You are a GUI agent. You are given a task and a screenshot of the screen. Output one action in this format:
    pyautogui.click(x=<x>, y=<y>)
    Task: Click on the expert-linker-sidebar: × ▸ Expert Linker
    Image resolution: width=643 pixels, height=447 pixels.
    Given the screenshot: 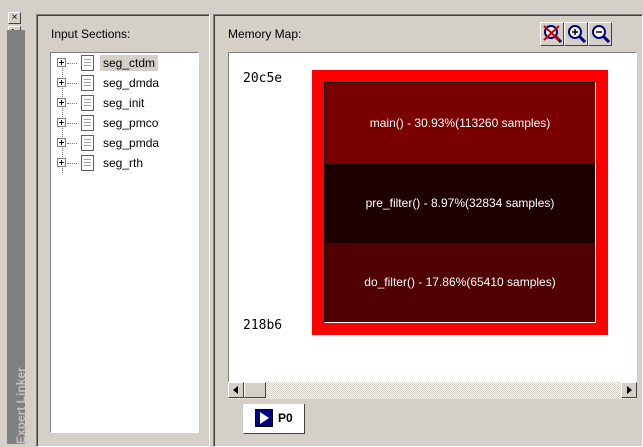 What is the action you would take?
    pyautogui.click(x=14, y=223)
    